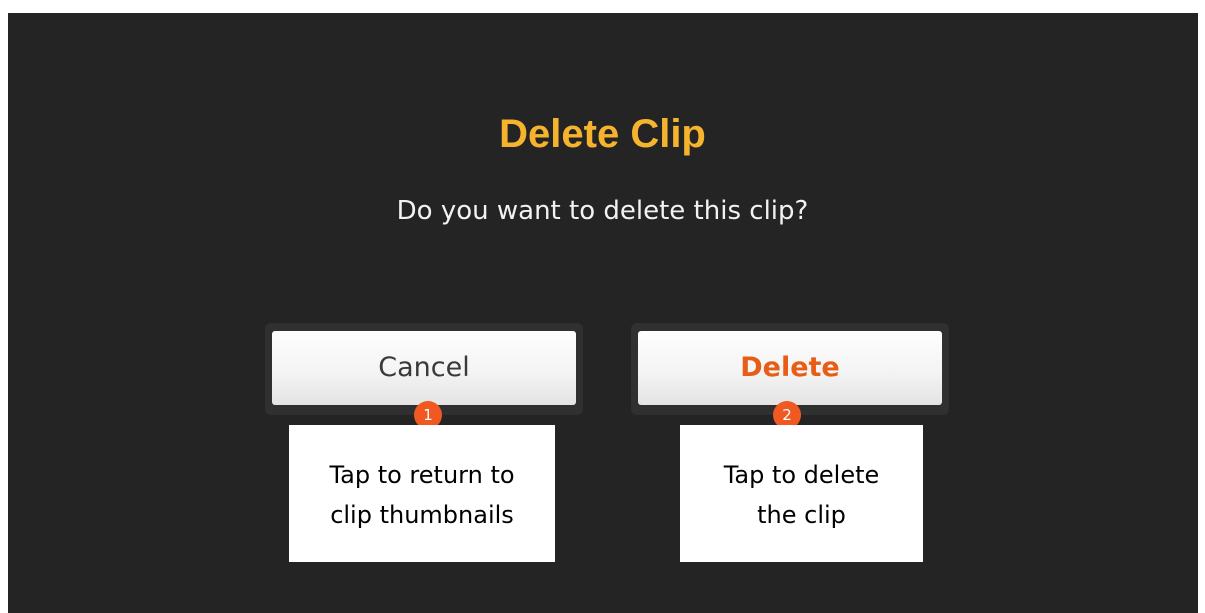  I want to click on dialog-message: Do you want to delete this clip?, so click(602, 211).